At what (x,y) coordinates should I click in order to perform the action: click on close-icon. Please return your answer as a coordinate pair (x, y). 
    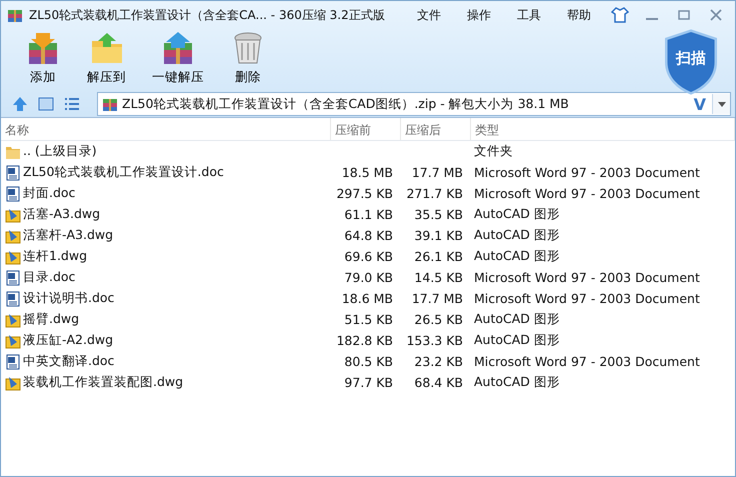
    Looking at the image, I should click on (716, 15).